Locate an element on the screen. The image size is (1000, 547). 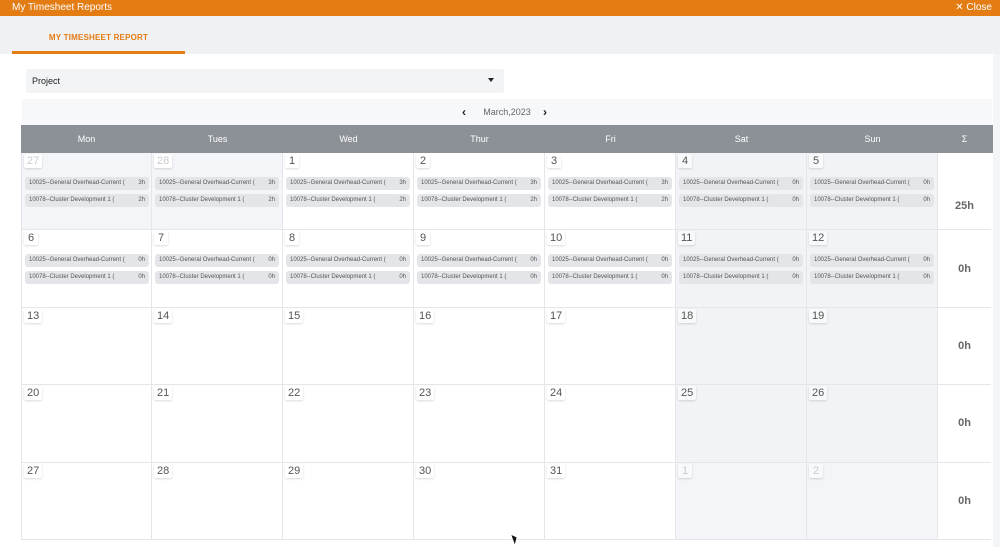
calendar-day-cell: 15 is located at coordinates (348, 346).